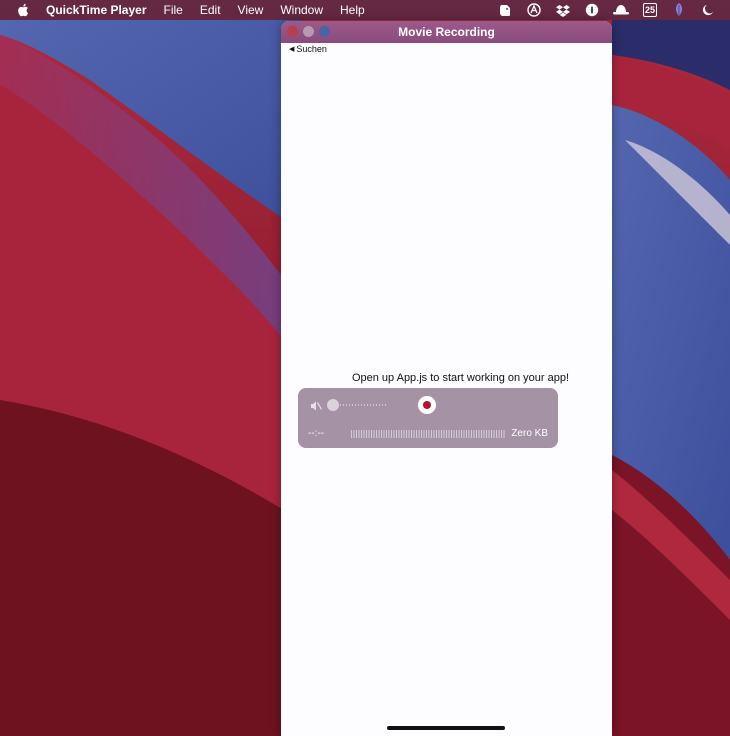 This screenshot has height=736, width=730. I want to click on recording-time: --:--, so click(316, 433).